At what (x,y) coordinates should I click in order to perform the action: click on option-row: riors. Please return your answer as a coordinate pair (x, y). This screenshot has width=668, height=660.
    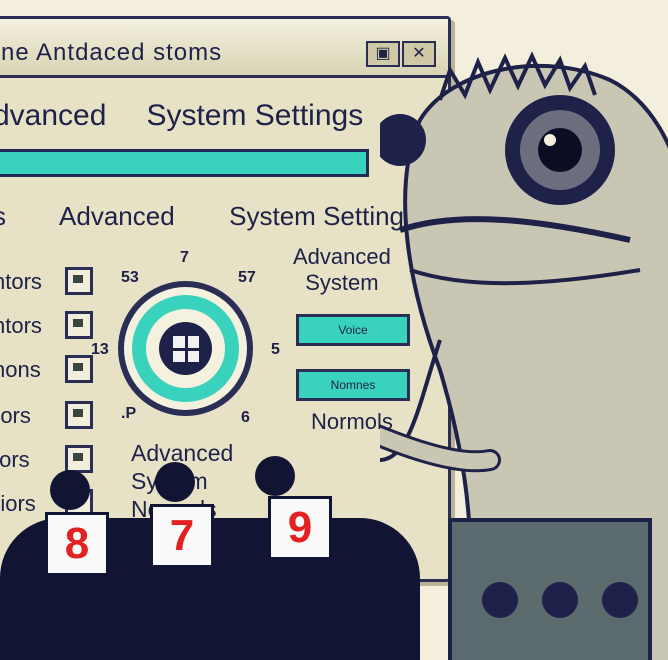
    Looking at the image, I should click on (18, 504).